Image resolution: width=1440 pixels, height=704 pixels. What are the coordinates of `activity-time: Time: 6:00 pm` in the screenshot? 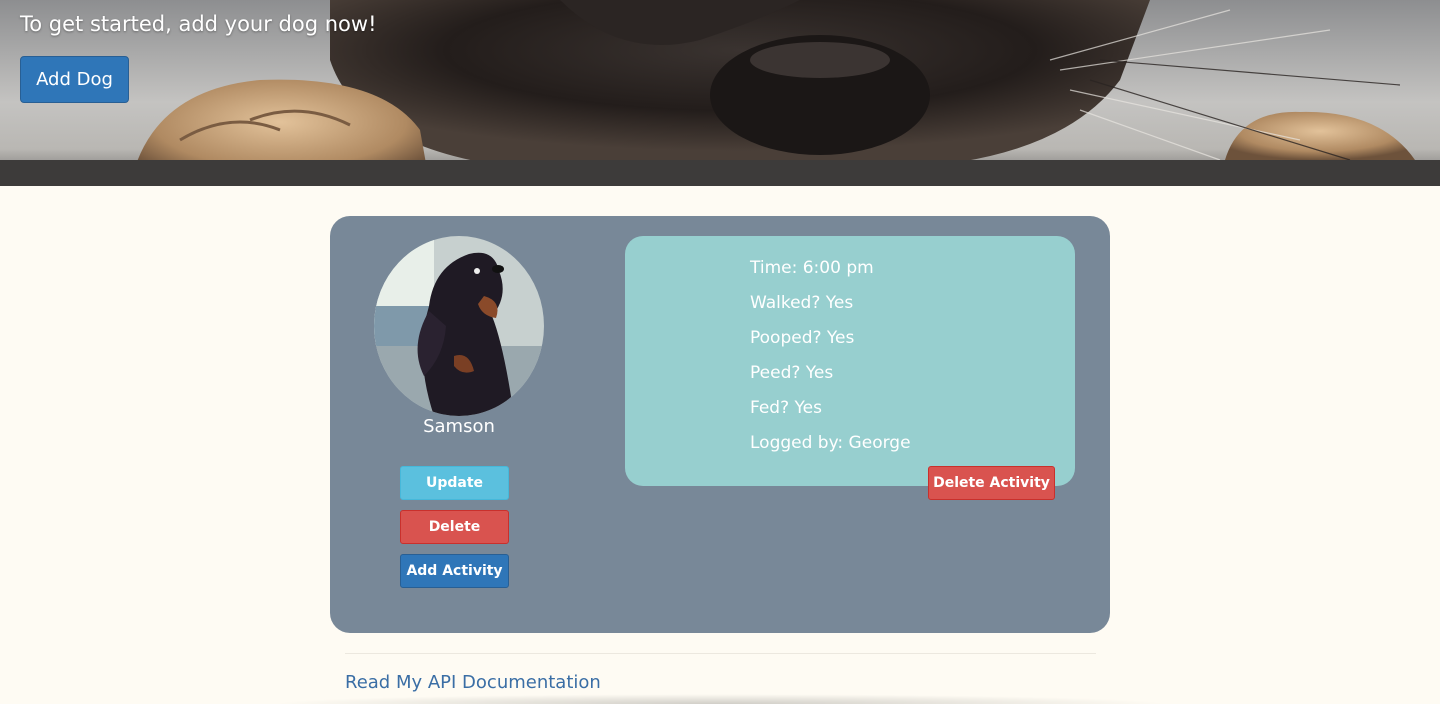 It's located at (812, 268).